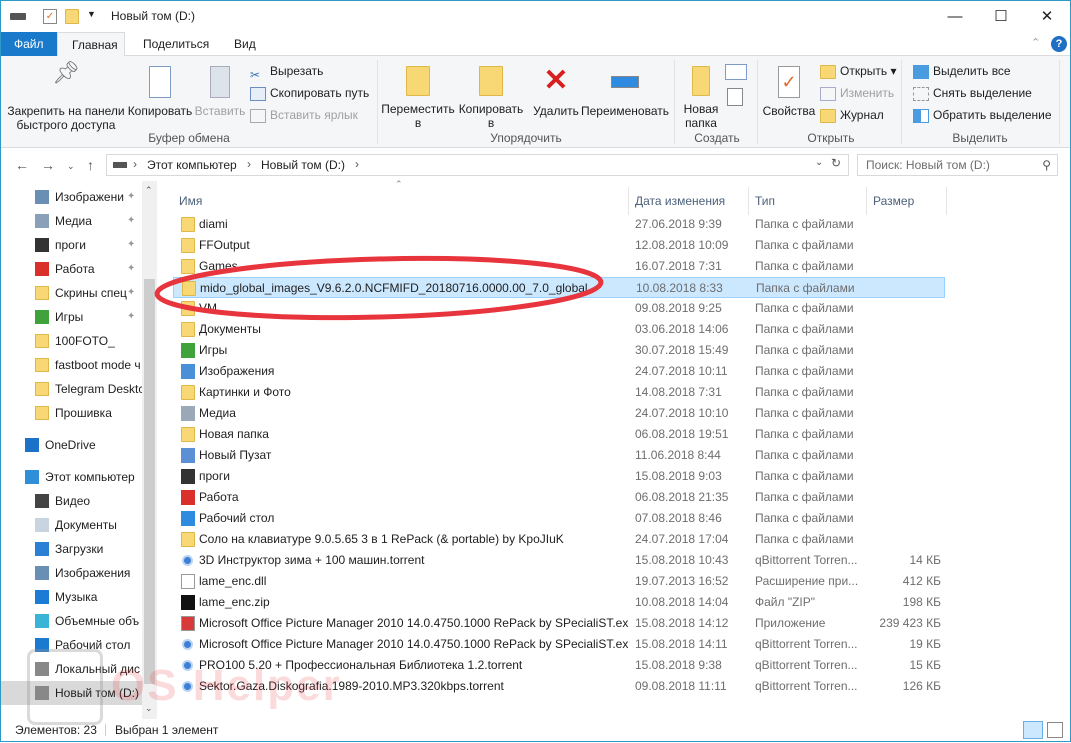 The width and height of the screenshot is (1071, 743). I want to click on large-icons-view-button, so click(1055, 730).